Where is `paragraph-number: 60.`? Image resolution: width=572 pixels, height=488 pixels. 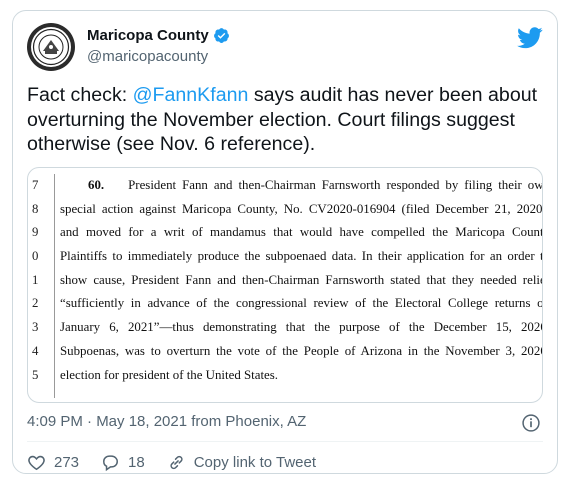 paragraph-number: 60. is located at coordinates (96, 185).